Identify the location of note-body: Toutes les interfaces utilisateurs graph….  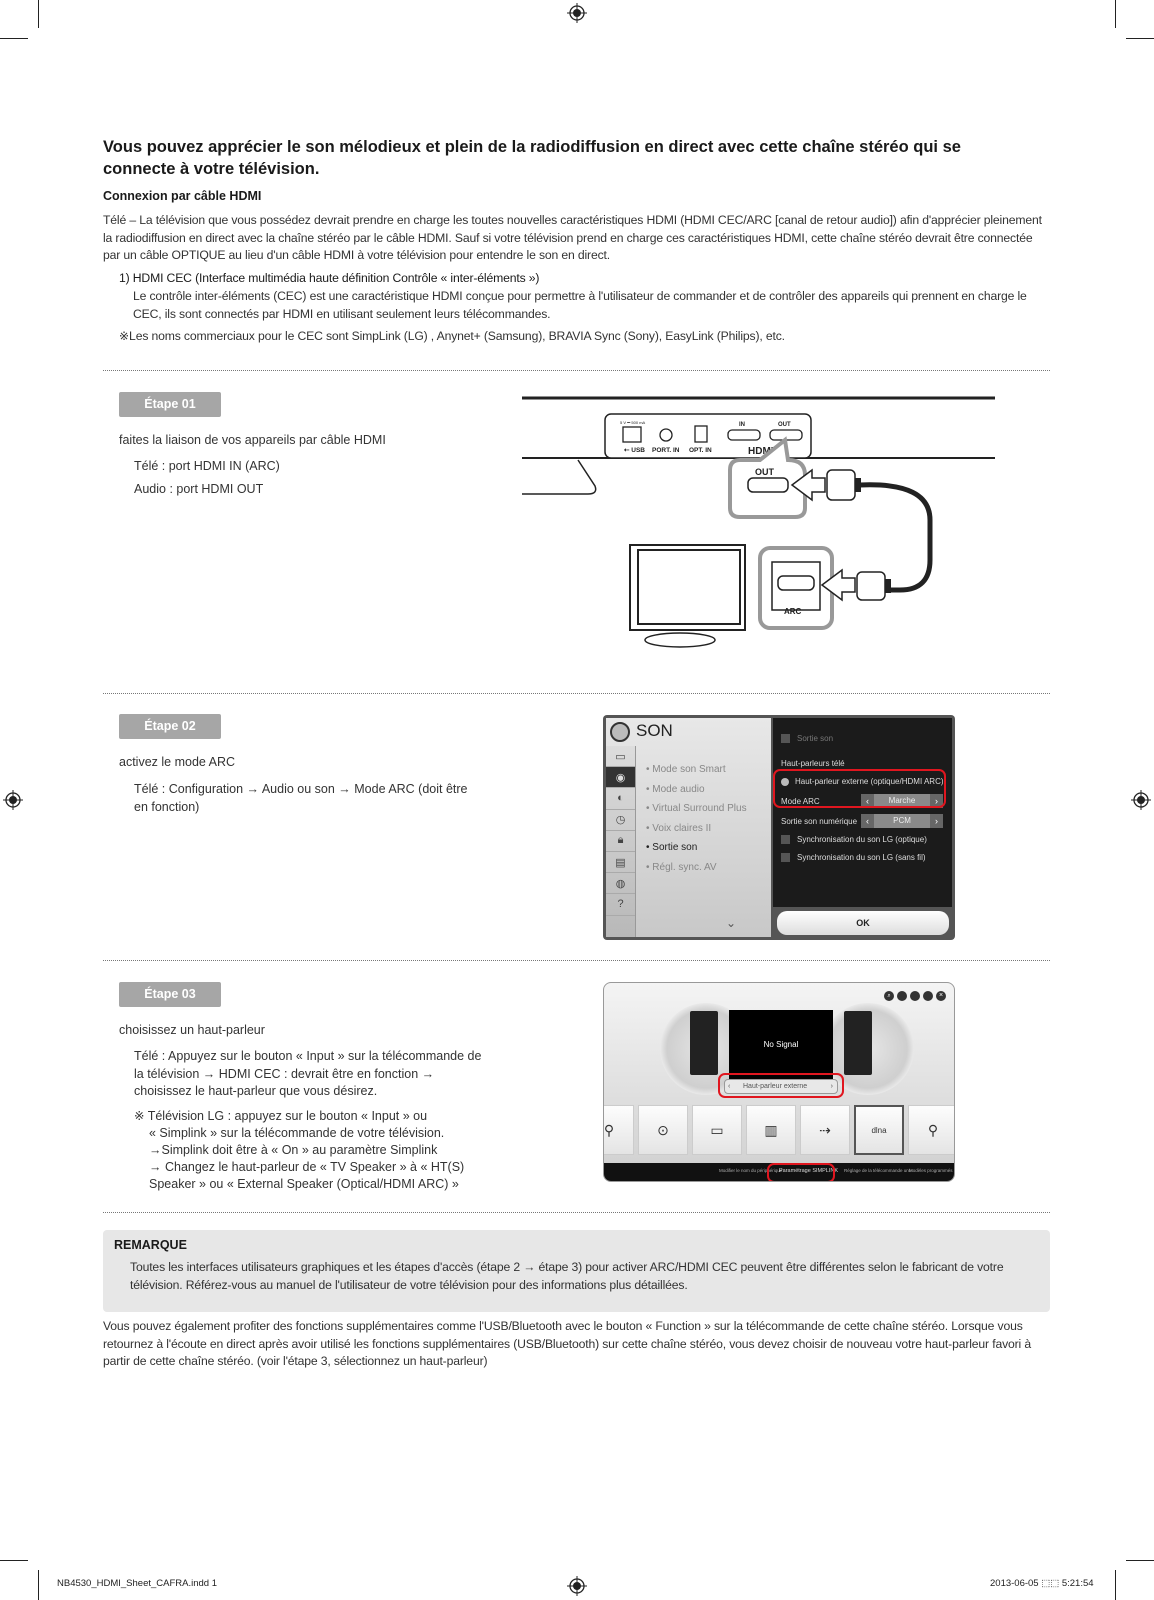
(567, 1276).